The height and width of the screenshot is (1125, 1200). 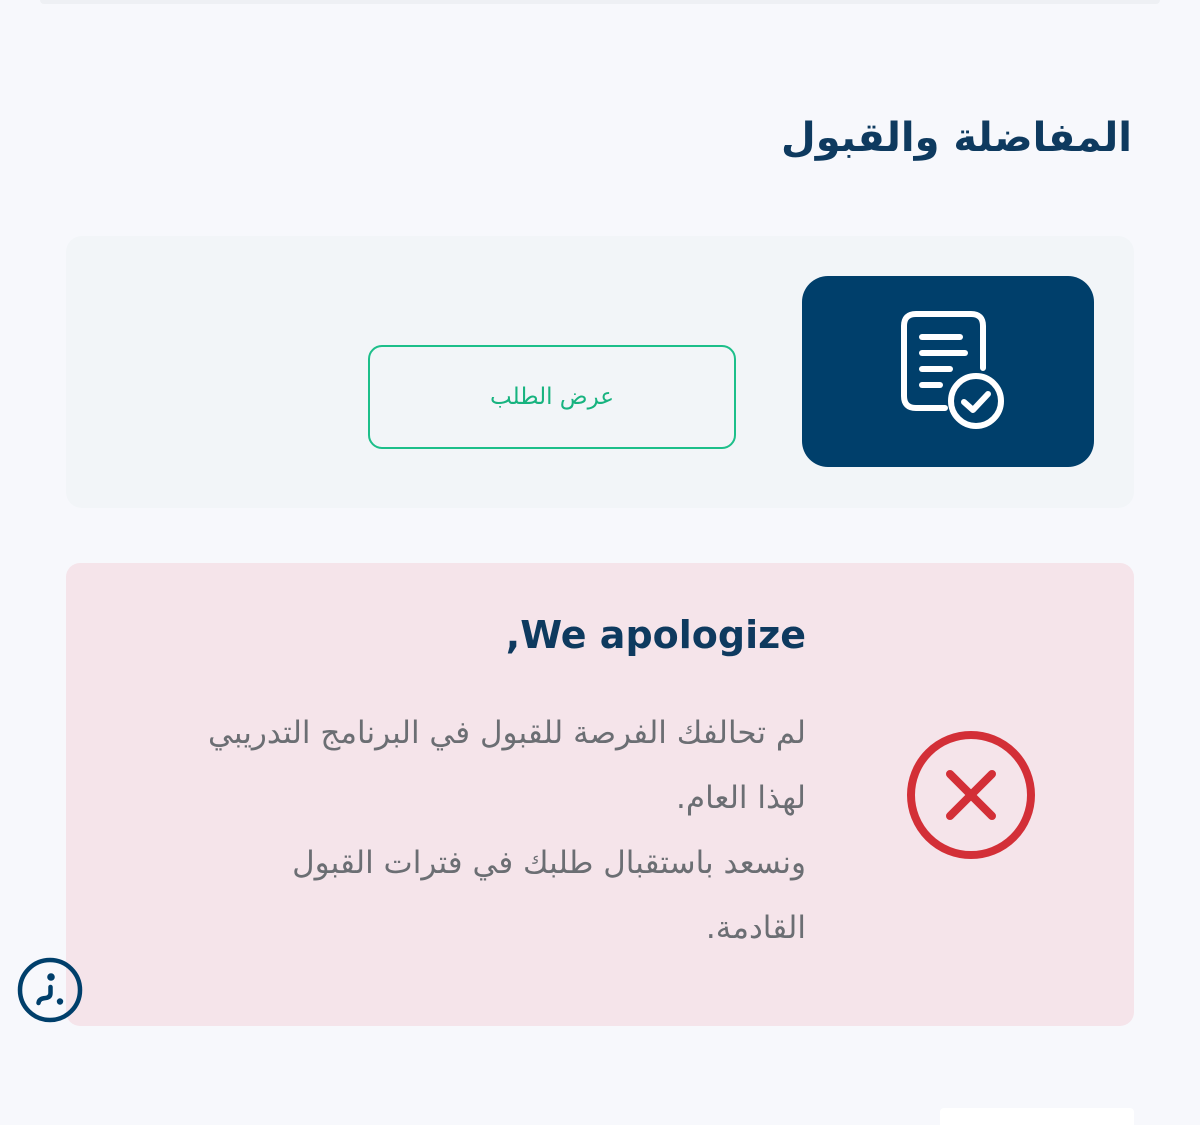 I want to click on notice-line: ونسعد باستقبال طلبك في فترات القبول, so click(x=549, y=863).